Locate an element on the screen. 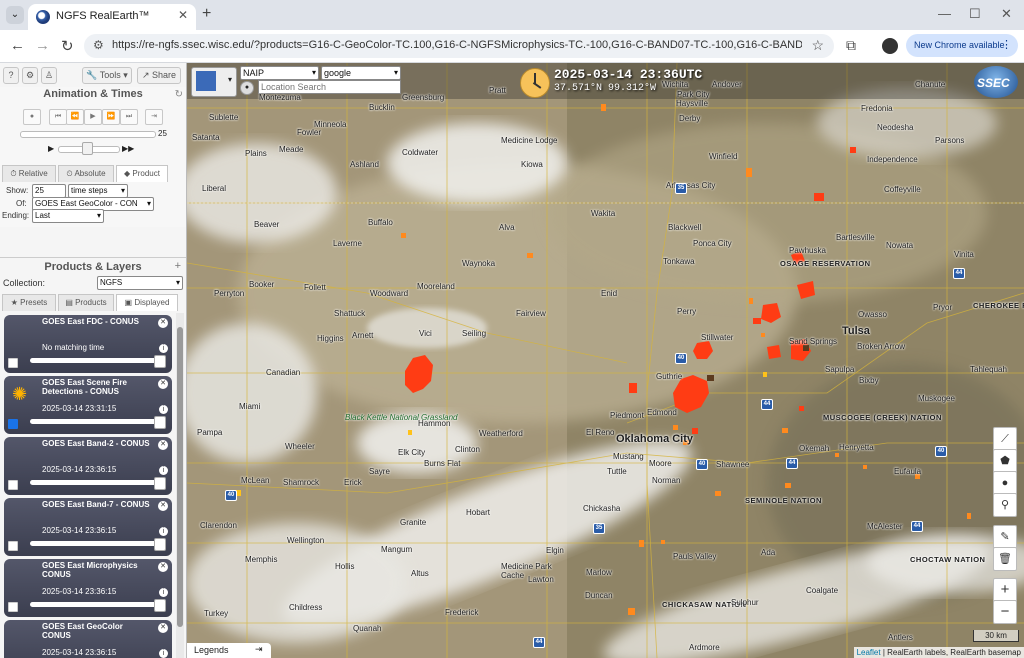 Image resolution: width=1024 pixels, height=658 pixels. help-button: ? is located at coordinates (11, 75).